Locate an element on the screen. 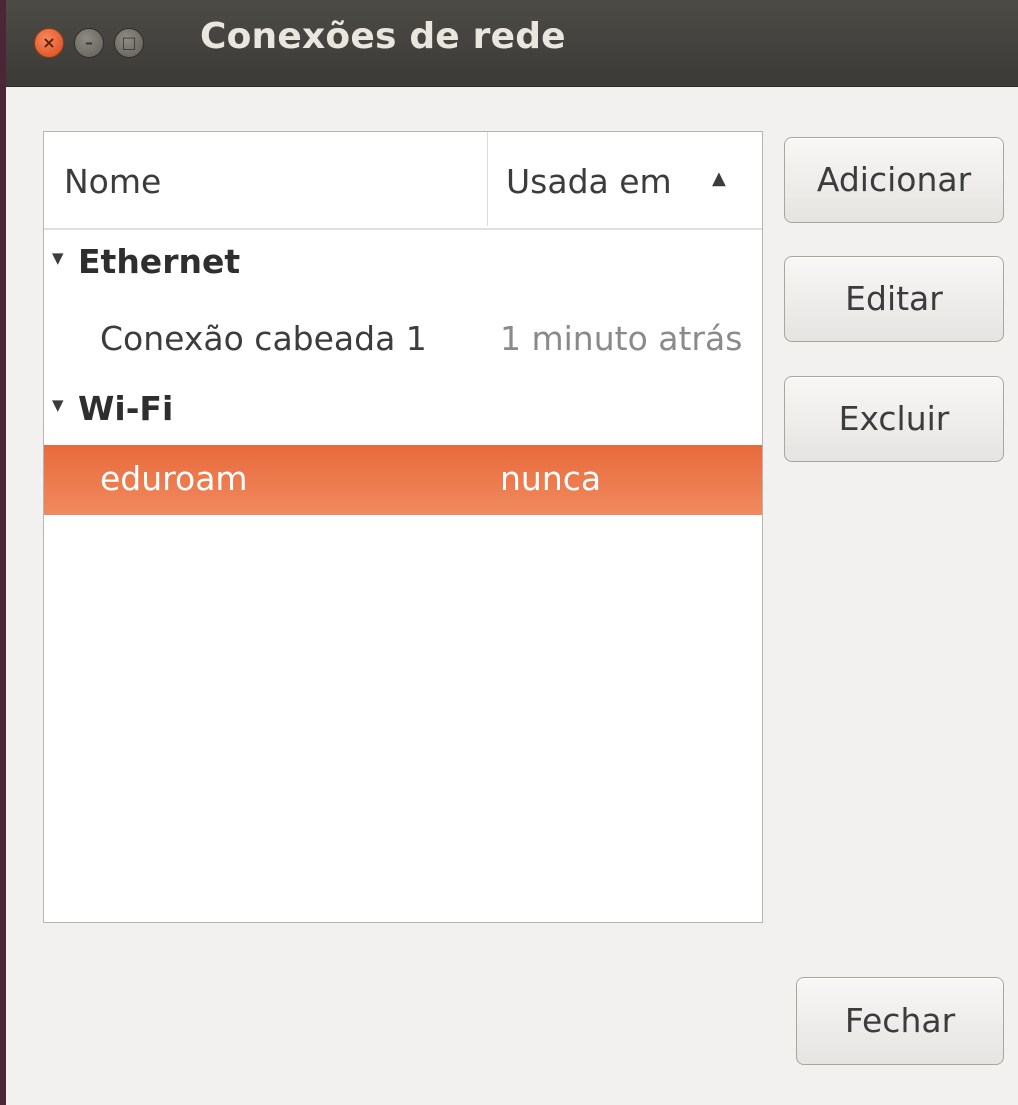  connection-row-conexao-cabeada-1: Conexão cabeada 1 1 minuto atrás is located at coordinates (403, 340).